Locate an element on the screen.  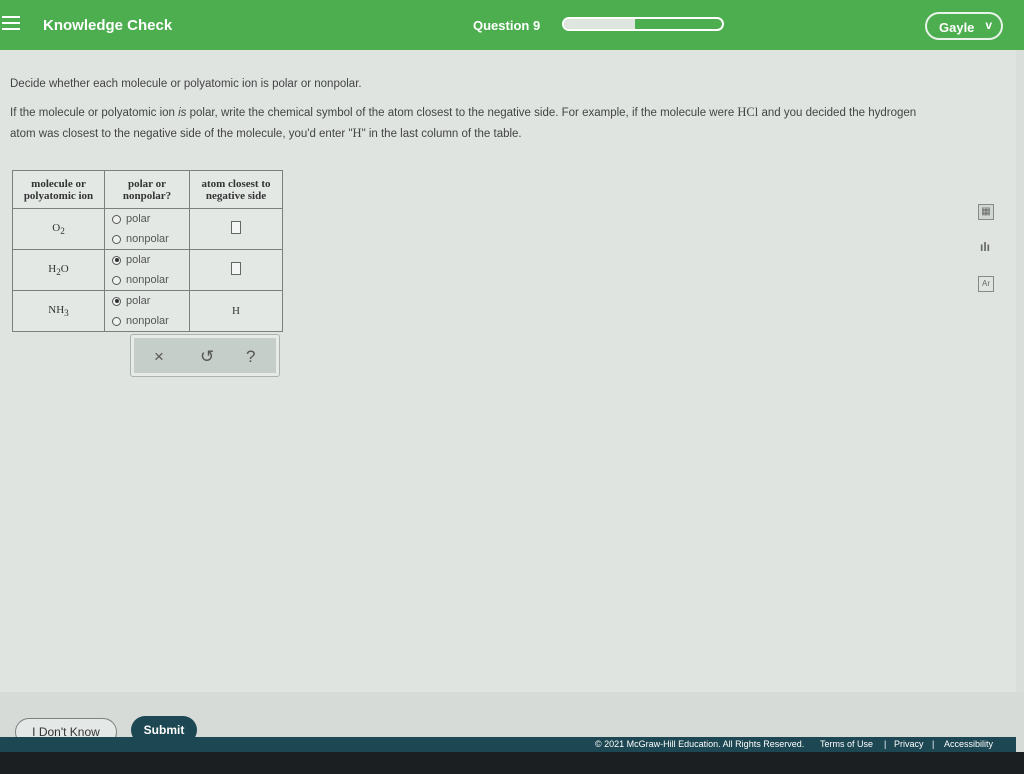
terms-link: Terms of Use is located at coordinates (846, 744).